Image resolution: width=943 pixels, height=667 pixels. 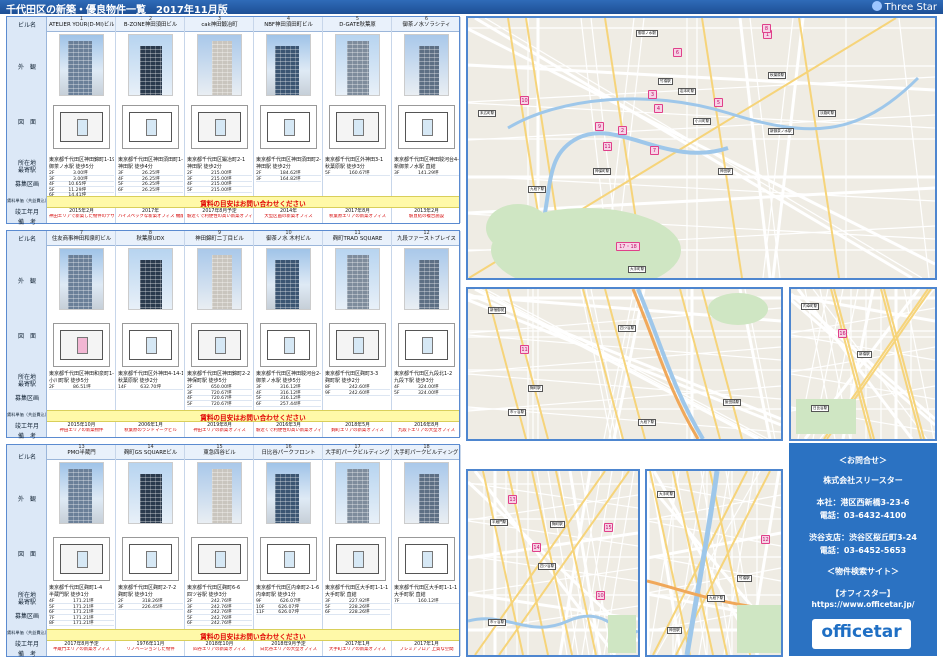 What do you see at coordinates (357, 425) in the screenshot?
I see `completion-date: 2018年5月` at bounding box center [357, 425].